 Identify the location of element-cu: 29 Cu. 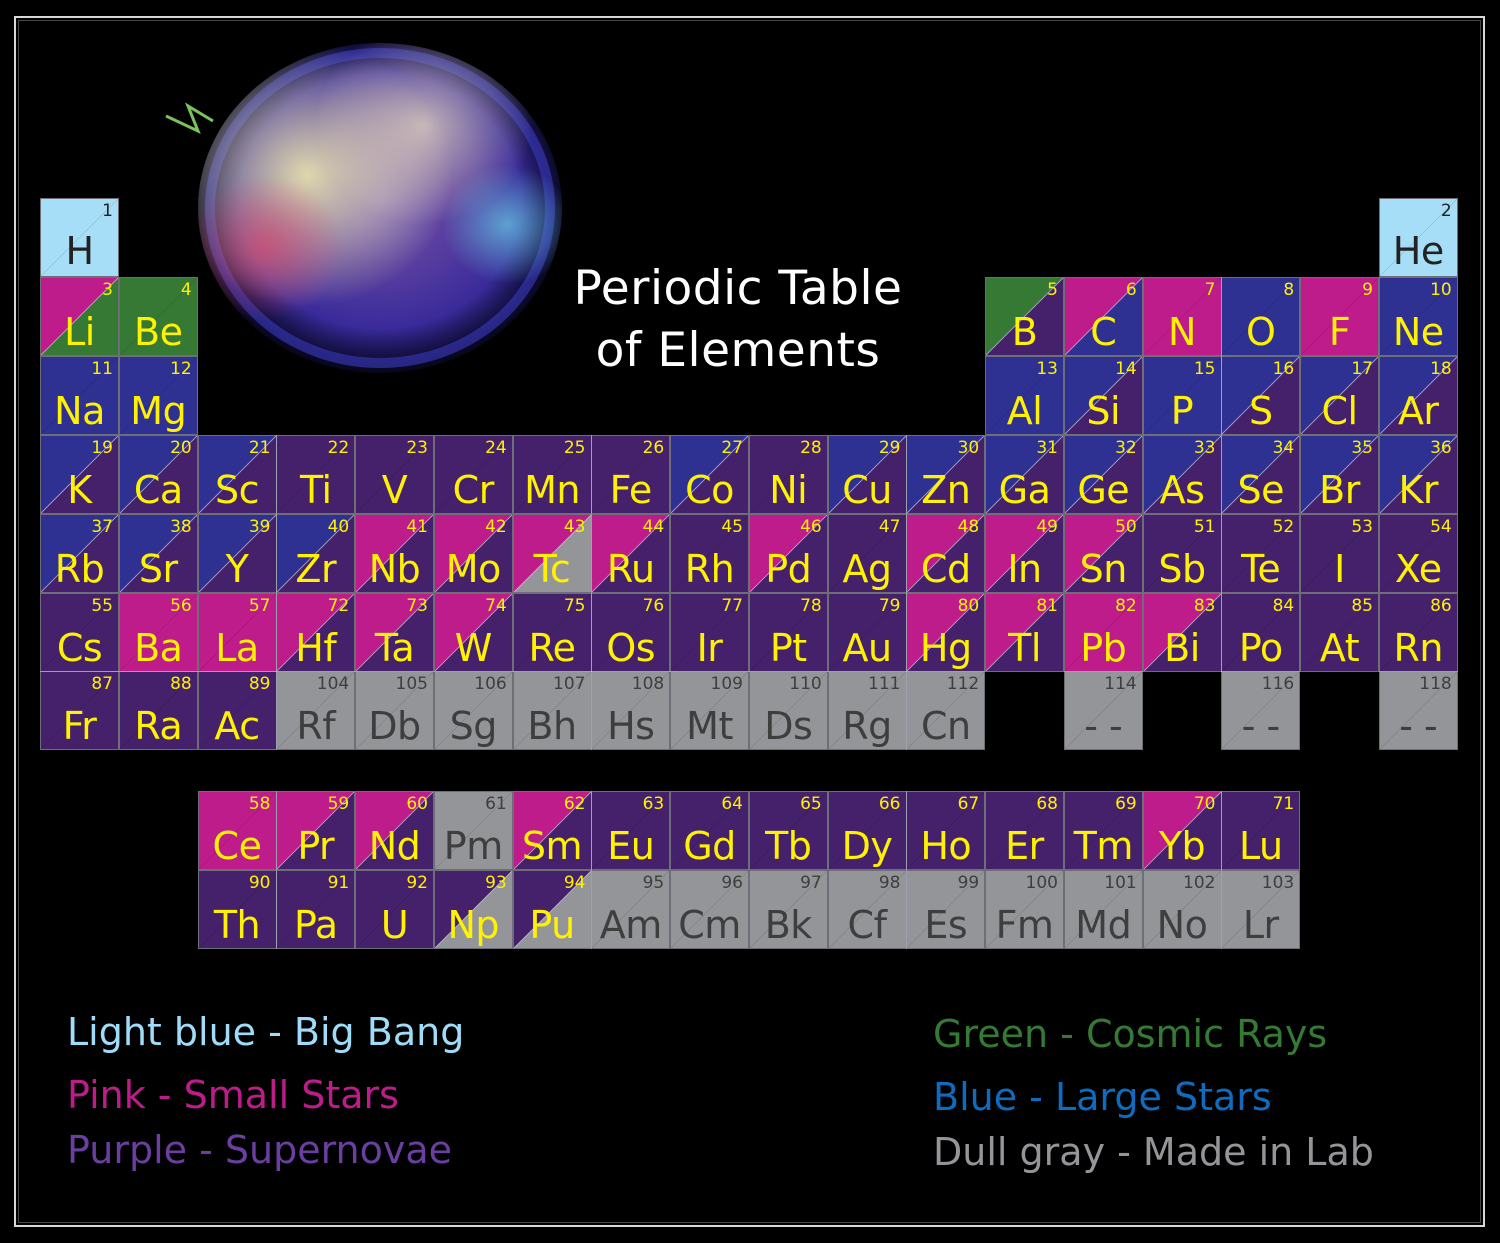
(867, 474).